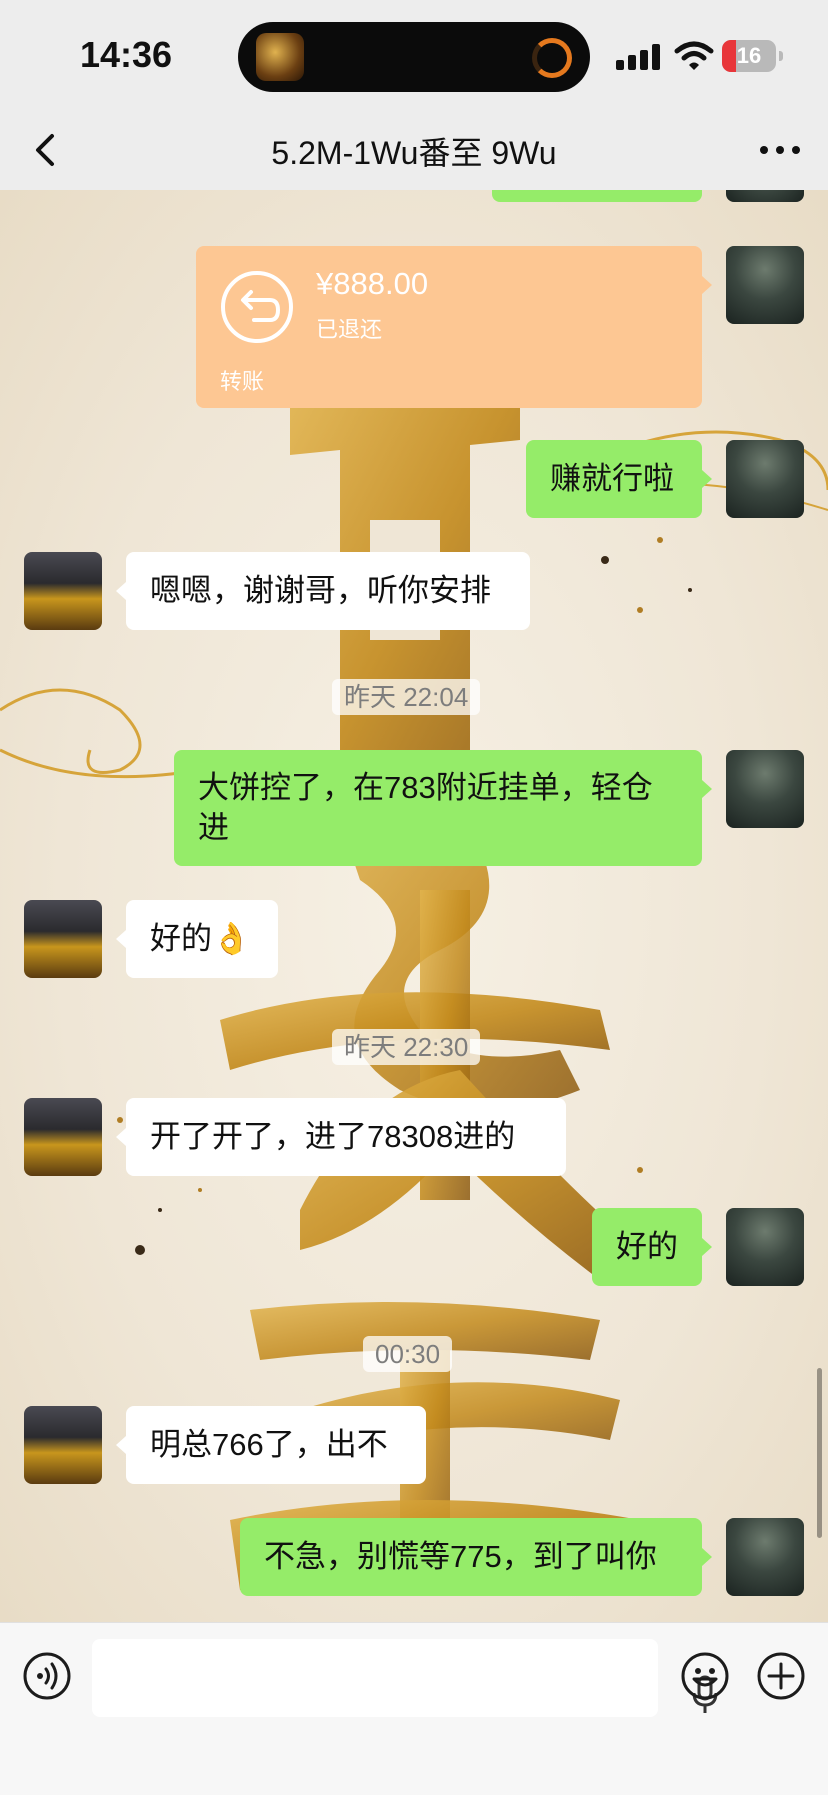 The image size is (828, 1795). Describe the element at coordinates (471, 1557) in the screenshot. I see `message-bubble-sent: 不急，别慌等775，到了叫你` at that location.